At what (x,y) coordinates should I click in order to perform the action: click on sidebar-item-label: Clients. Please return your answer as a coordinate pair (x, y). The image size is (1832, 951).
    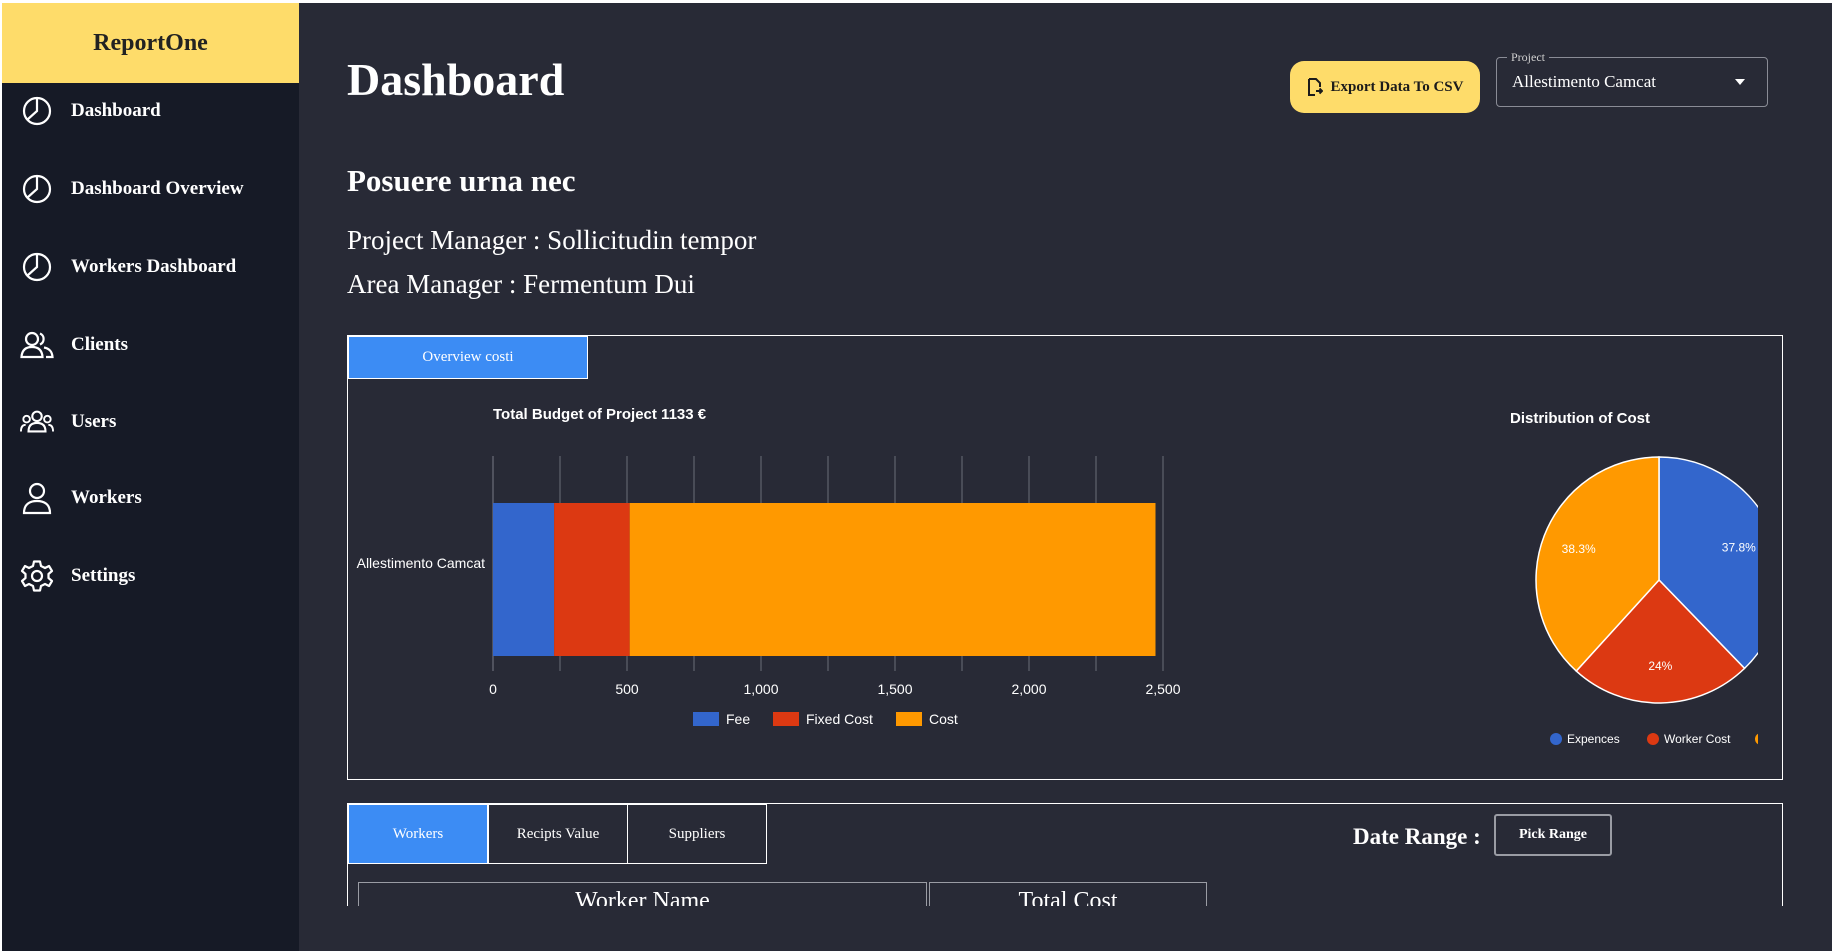
    Looking at the image, I should click on (99, 344).